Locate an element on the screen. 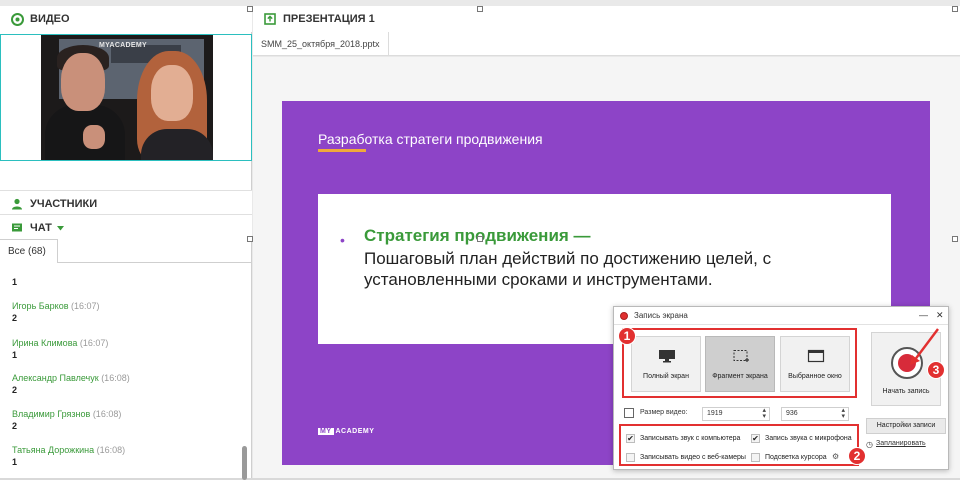  person-1-hand is located at coordinates (94, 137).